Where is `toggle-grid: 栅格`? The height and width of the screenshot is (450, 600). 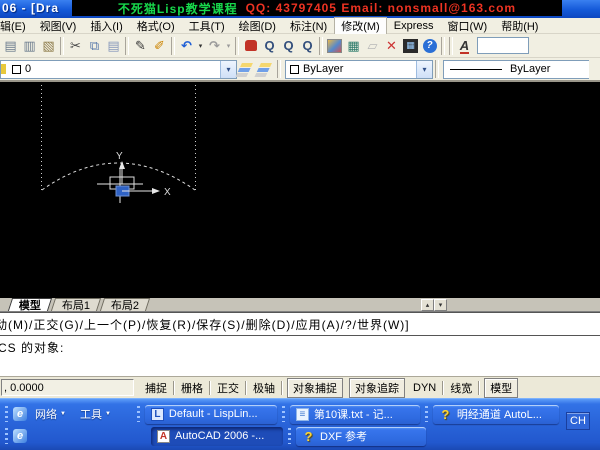 toggle-grid: 栅格 is located at coordinates (192, 388).